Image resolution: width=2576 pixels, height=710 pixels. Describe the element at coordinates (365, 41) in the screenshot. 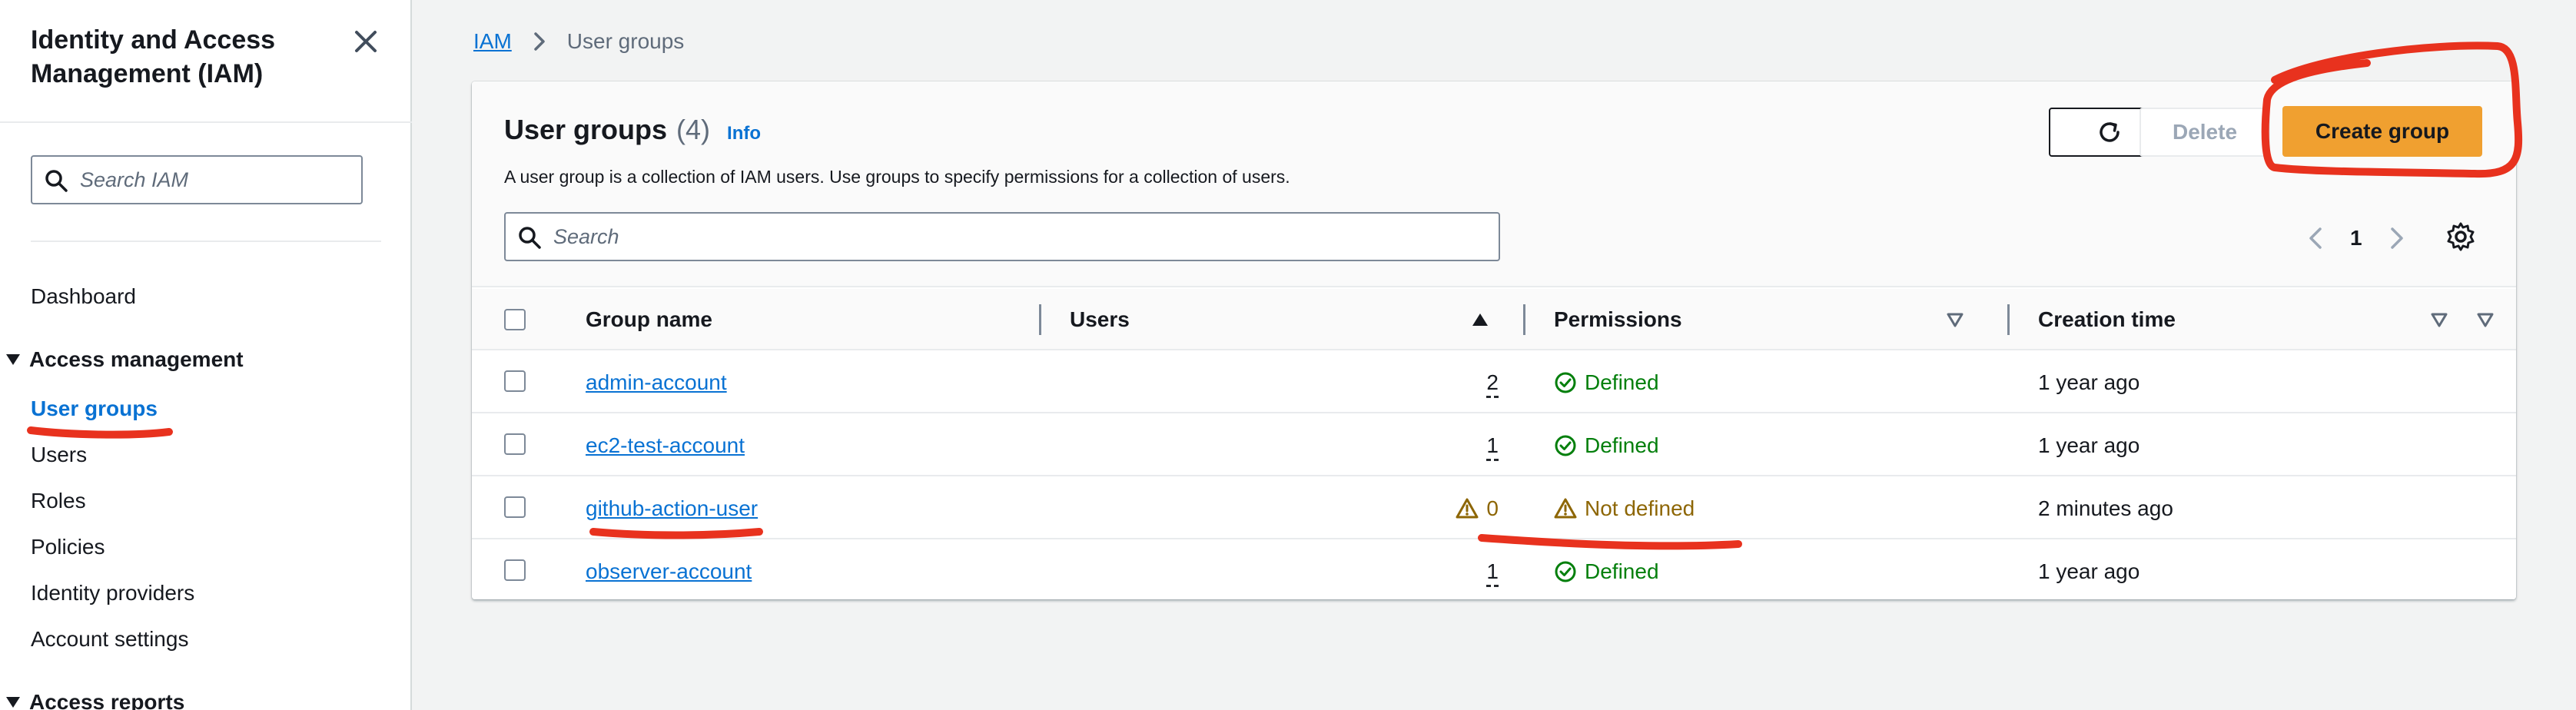

I see `close-icon` at that location.